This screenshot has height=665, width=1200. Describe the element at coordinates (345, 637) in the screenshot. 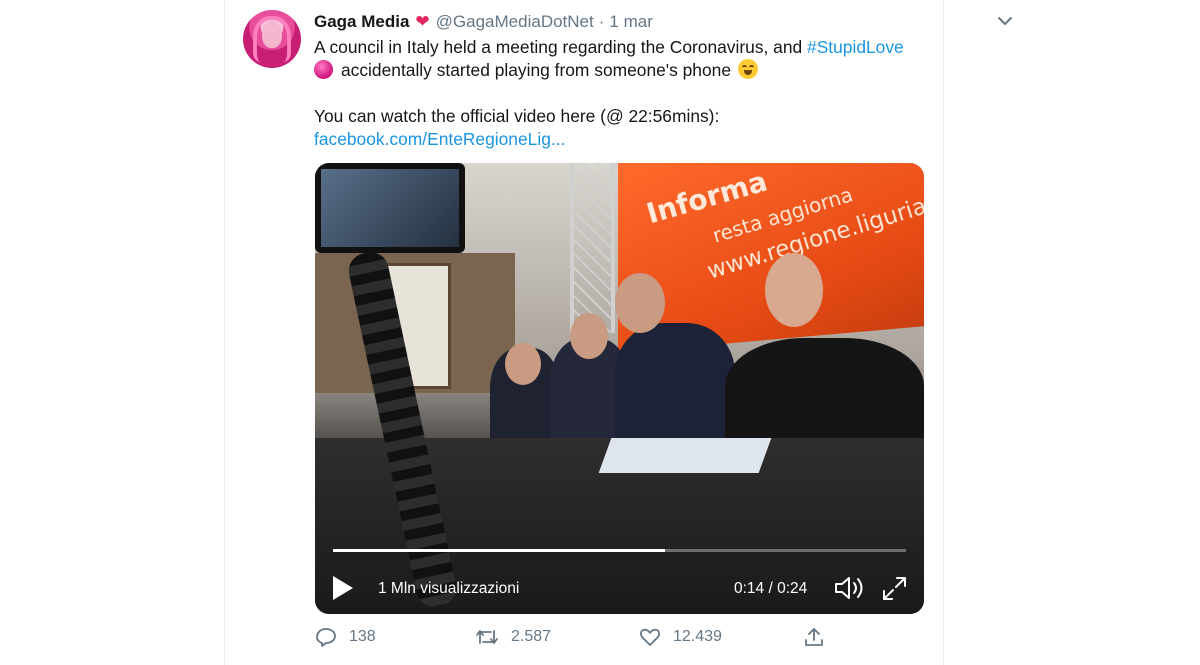

I see `reply-action: 138` at that location.